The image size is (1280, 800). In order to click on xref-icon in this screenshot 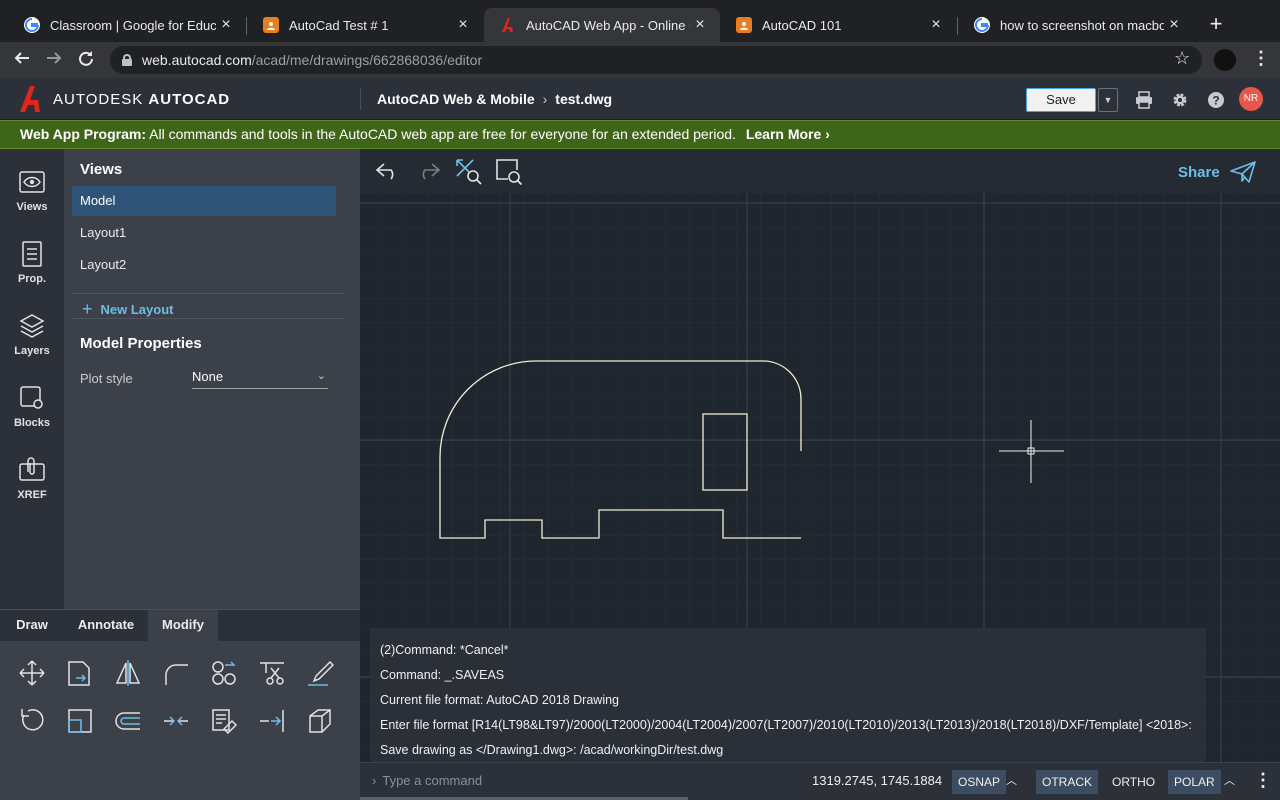, I will do `click(32, 469)`.